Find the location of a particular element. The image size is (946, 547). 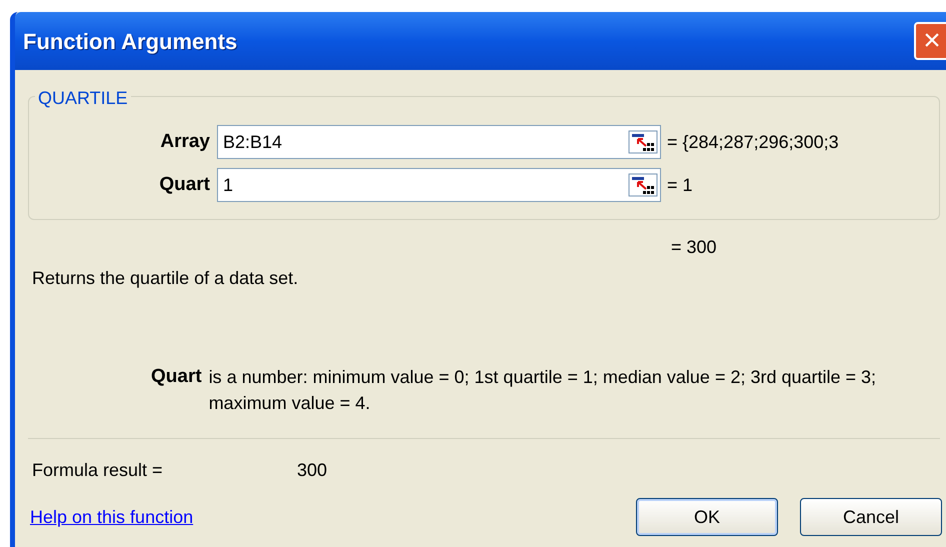

window-title: Function Arguments is located at coordinates (130, 42).